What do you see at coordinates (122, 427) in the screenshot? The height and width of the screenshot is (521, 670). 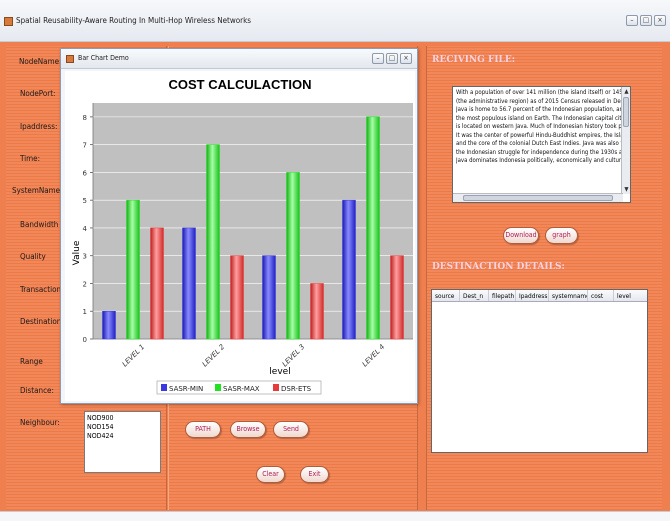 I see `list-item: NOD154` at bounding box center [122, 427].